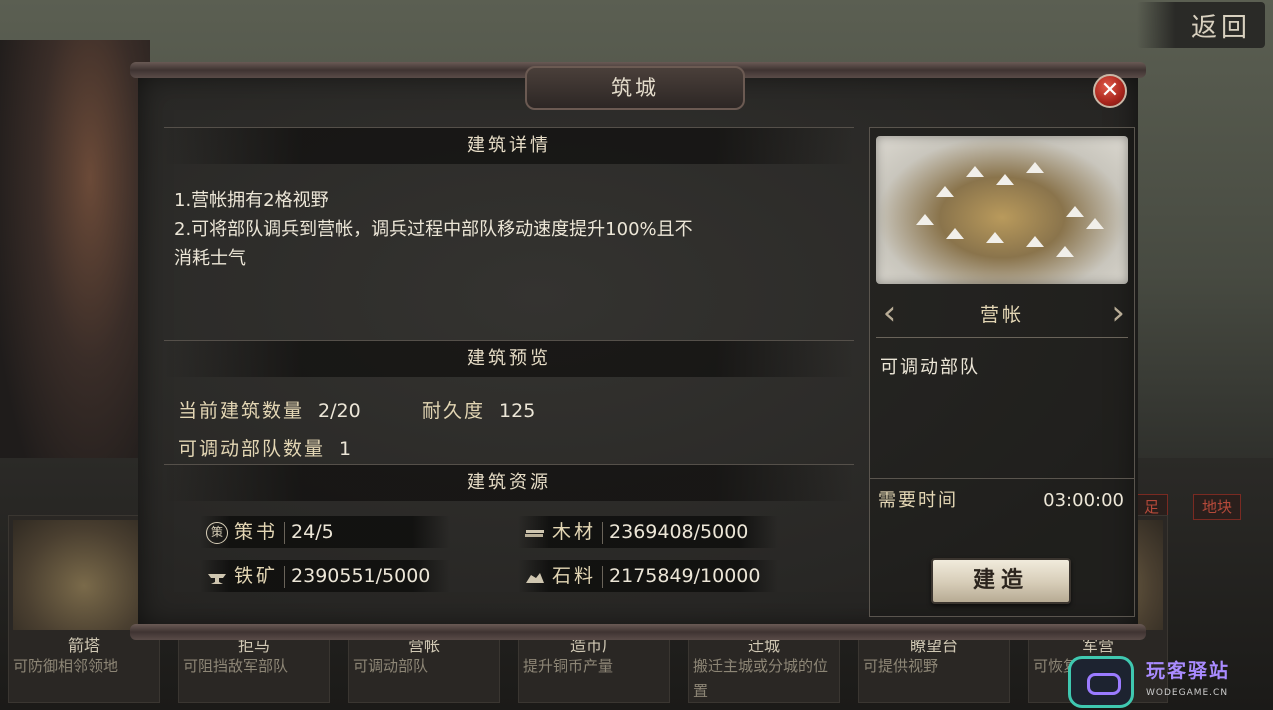 This screenshot has height=710, width=1273. I want to click on detail-line: 1.营帐拥有2格视野, so click(251, 200).